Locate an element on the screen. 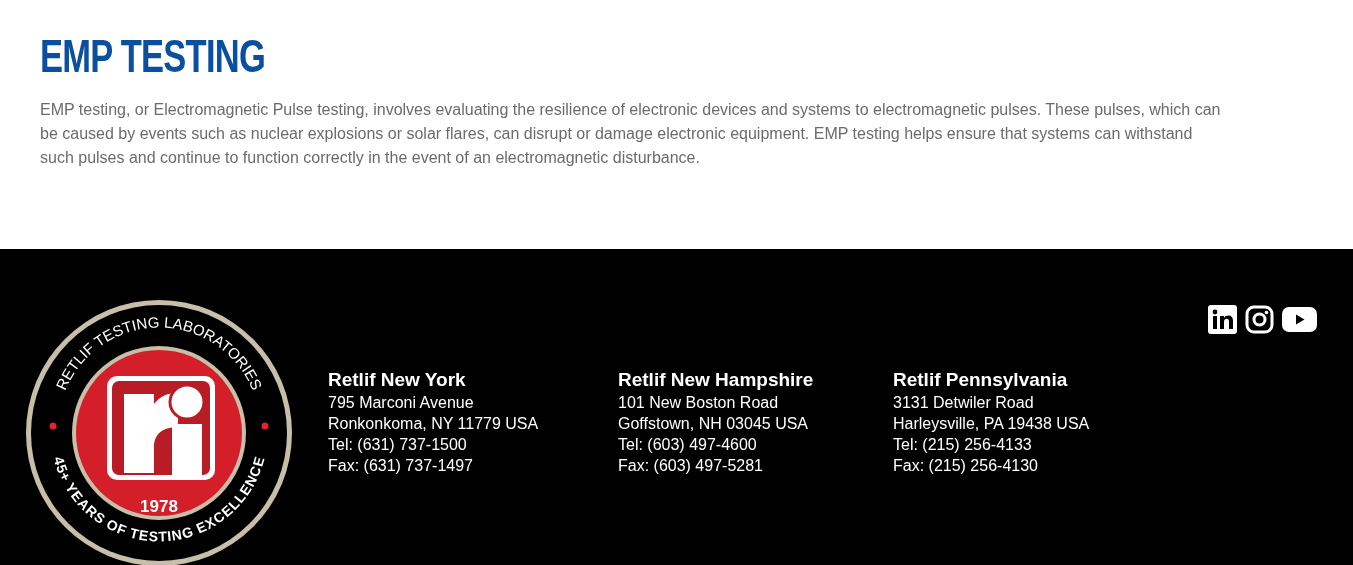 This screenshot has width=1353, height=565. section-heading: EMP TESTING is located at coordinates (153, 56).